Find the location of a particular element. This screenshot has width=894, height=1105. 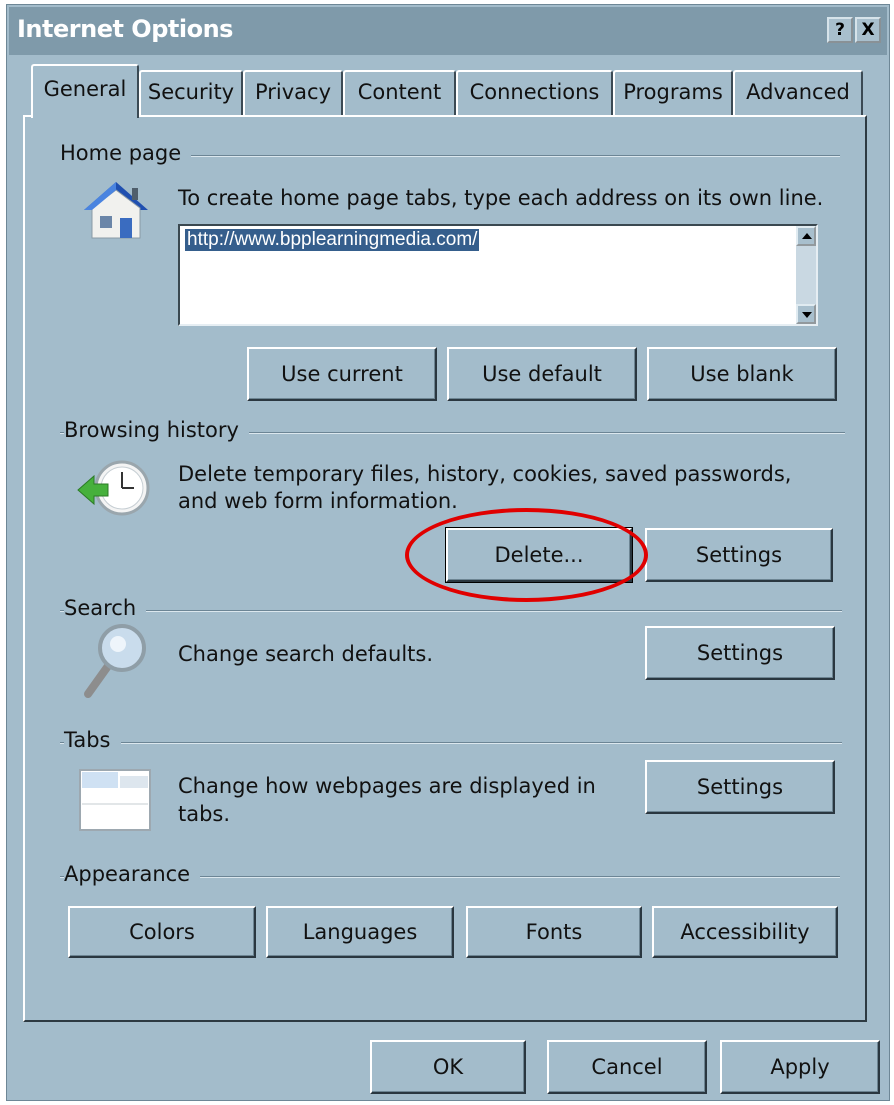

tab-programs: Programs is located at coordinates (673, 93).